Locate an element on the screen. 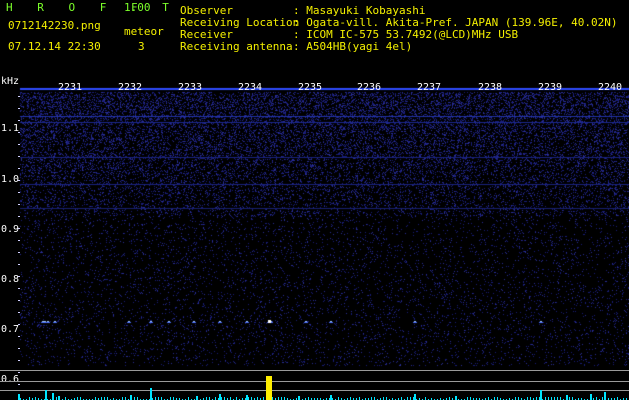 The image size is (629, 400). meteor-spike is located at coordinates (269, 388).